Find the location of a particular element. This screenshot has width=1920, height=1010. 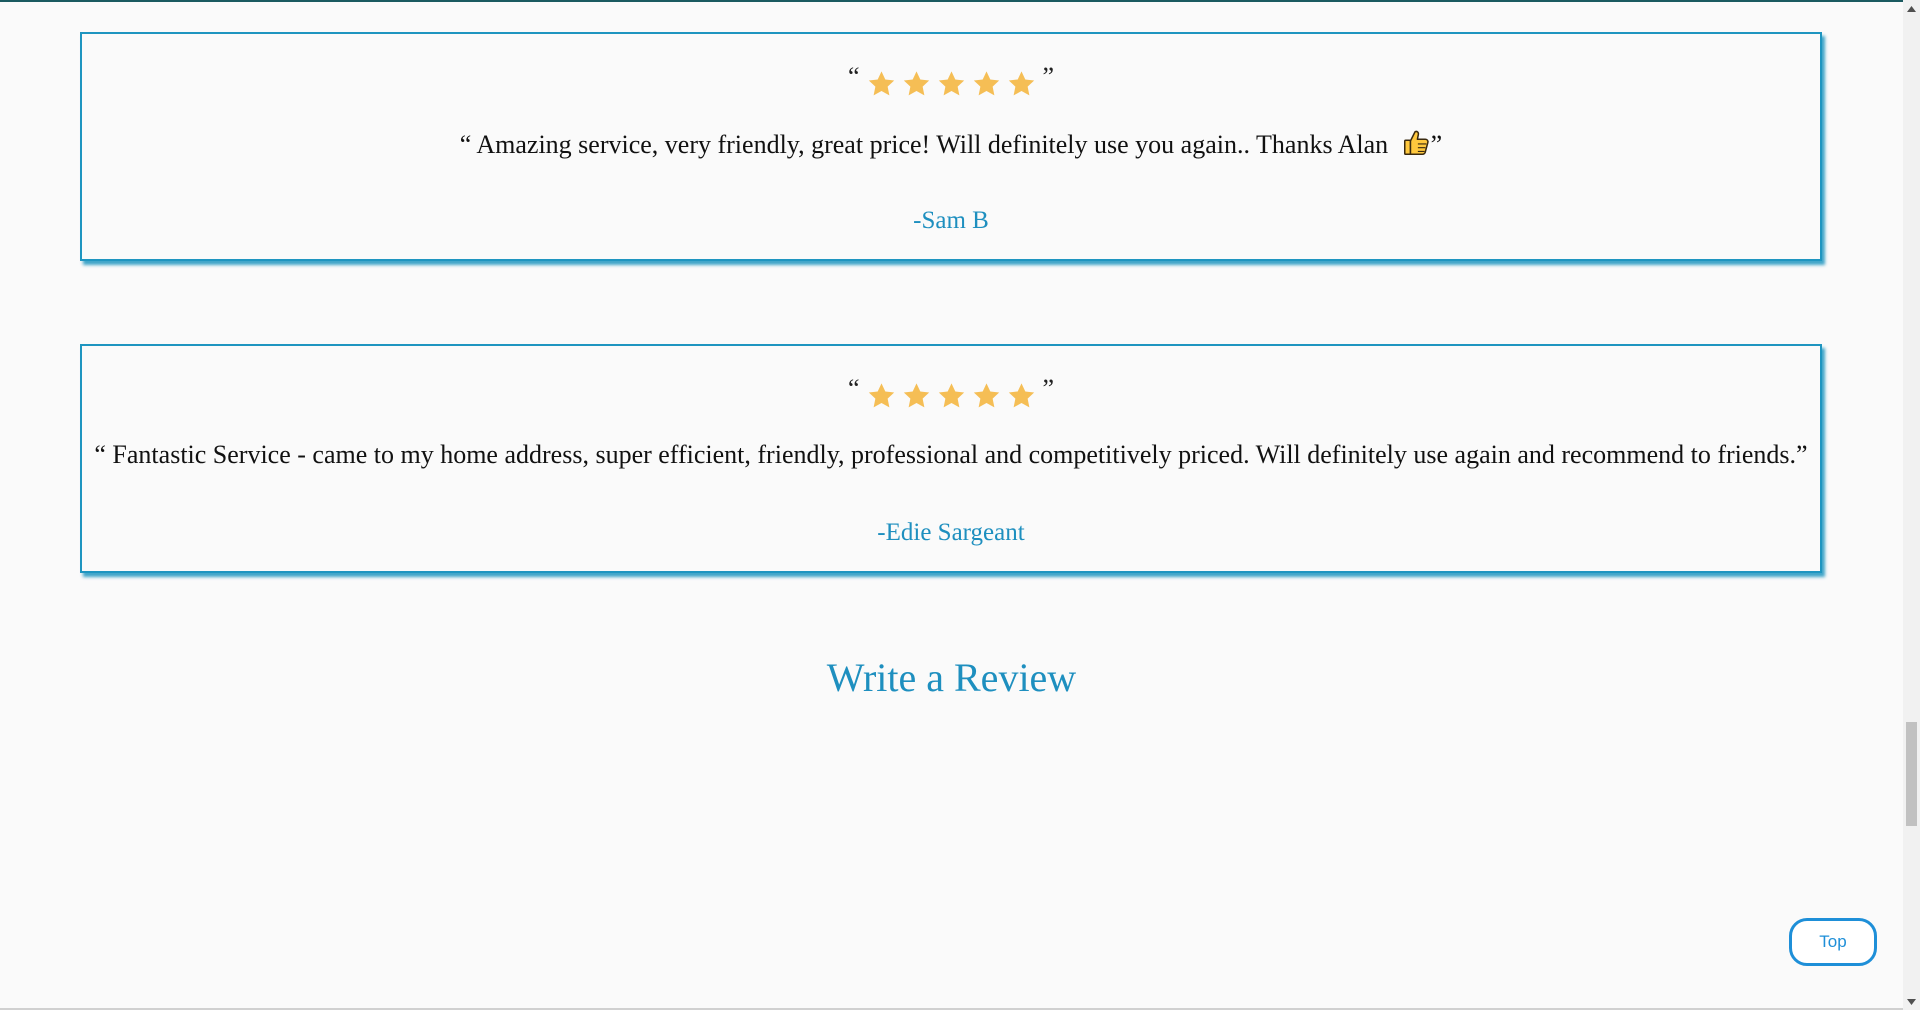

vertical-scrollbar is located at coordinates (1911, 505).